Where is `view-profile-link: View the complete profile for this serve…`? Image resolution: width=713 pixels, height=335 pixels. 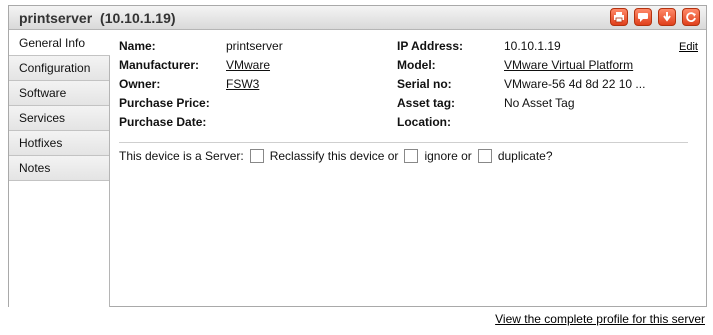
view-profile-link: View the complete profile for this serve… is located at coordinates (600, 319).